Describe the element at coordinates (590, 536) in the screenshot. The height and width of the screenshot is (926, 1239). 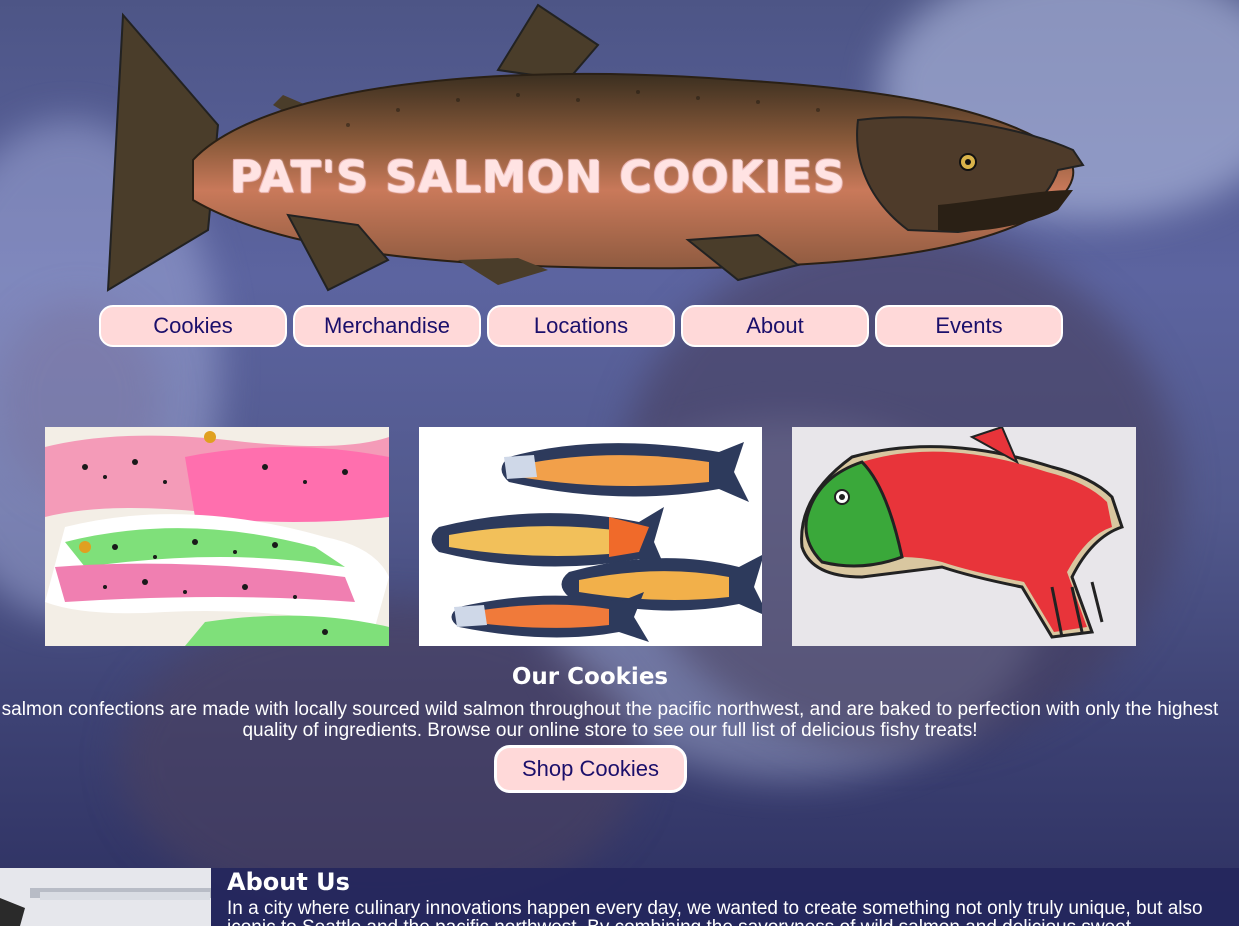
I see `arctic-char-cookies-photo` at that location.